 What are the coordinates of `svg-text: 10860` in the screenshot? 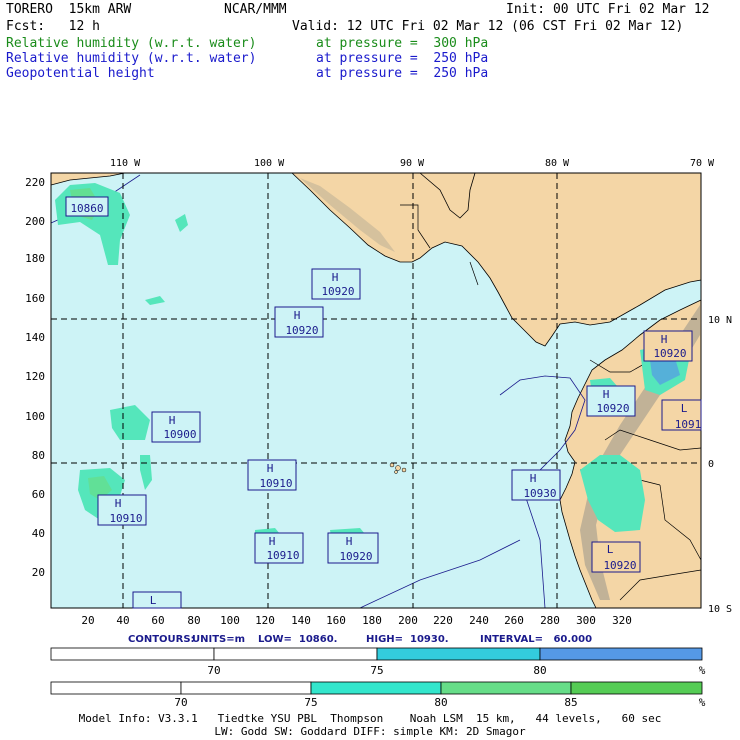 It's located at (86, 208).